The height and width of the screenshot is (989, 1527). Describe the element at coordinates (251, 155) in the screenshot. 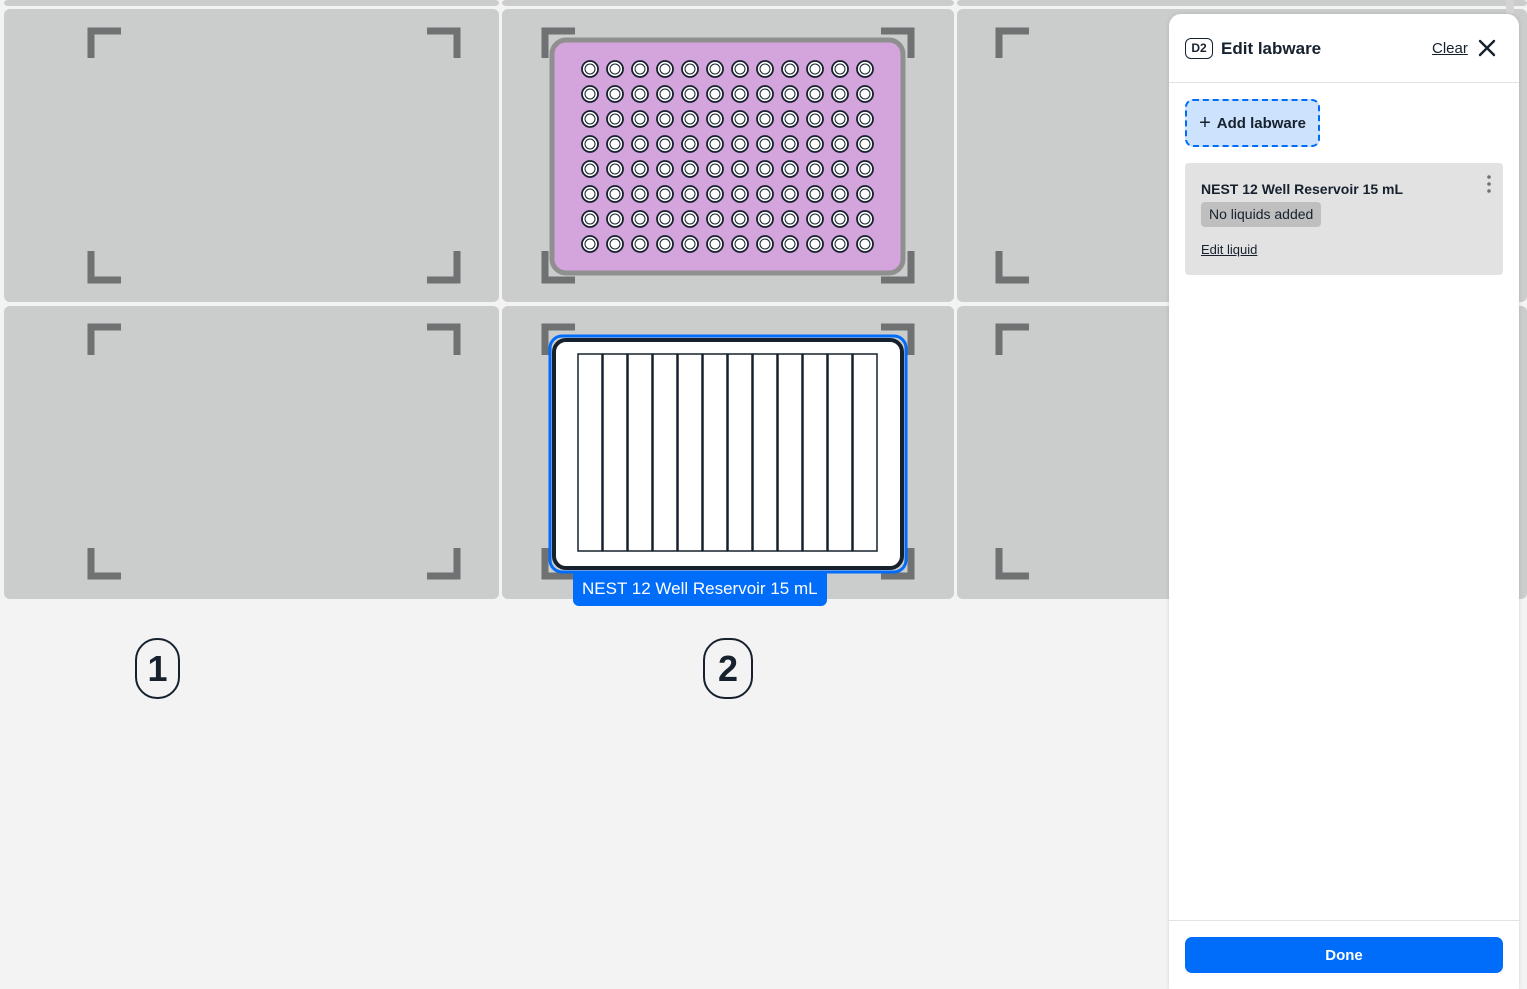

I see `deck-slot-c1` at that location.